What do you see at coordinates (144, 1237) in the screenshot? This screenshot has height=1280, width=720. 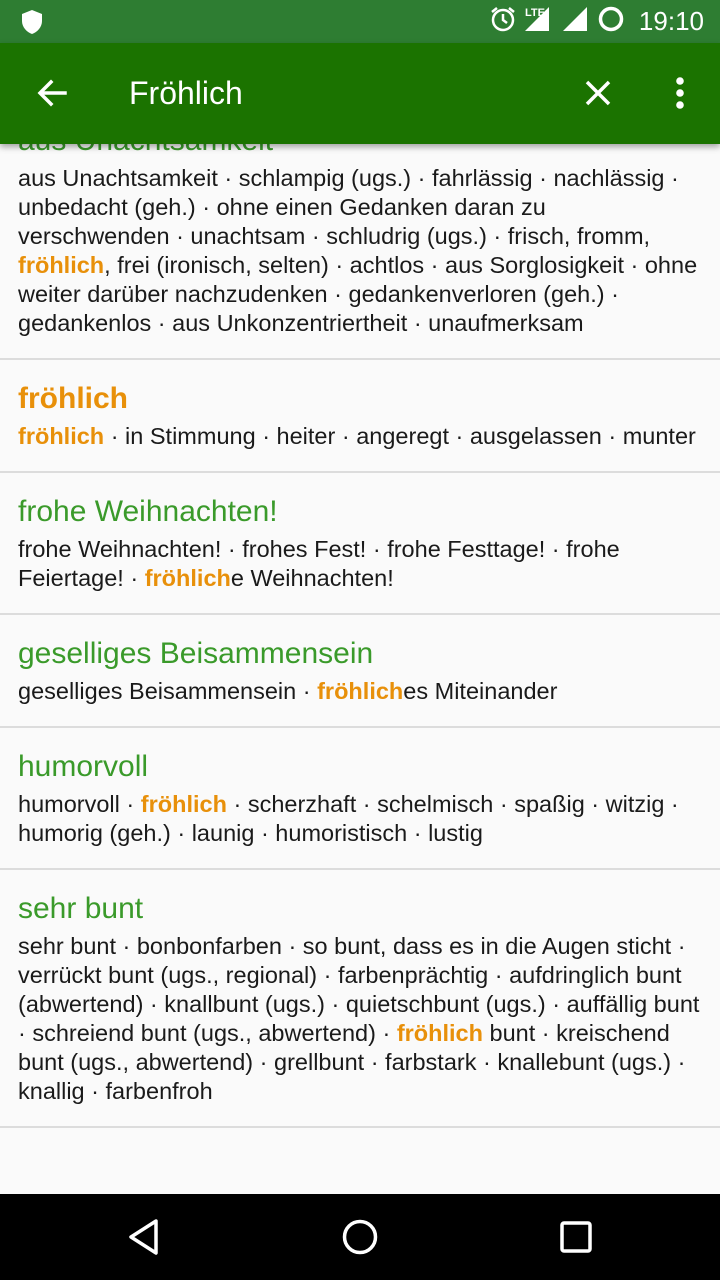 I see `back-triangle-icon` at bounding box center [144, 1237].